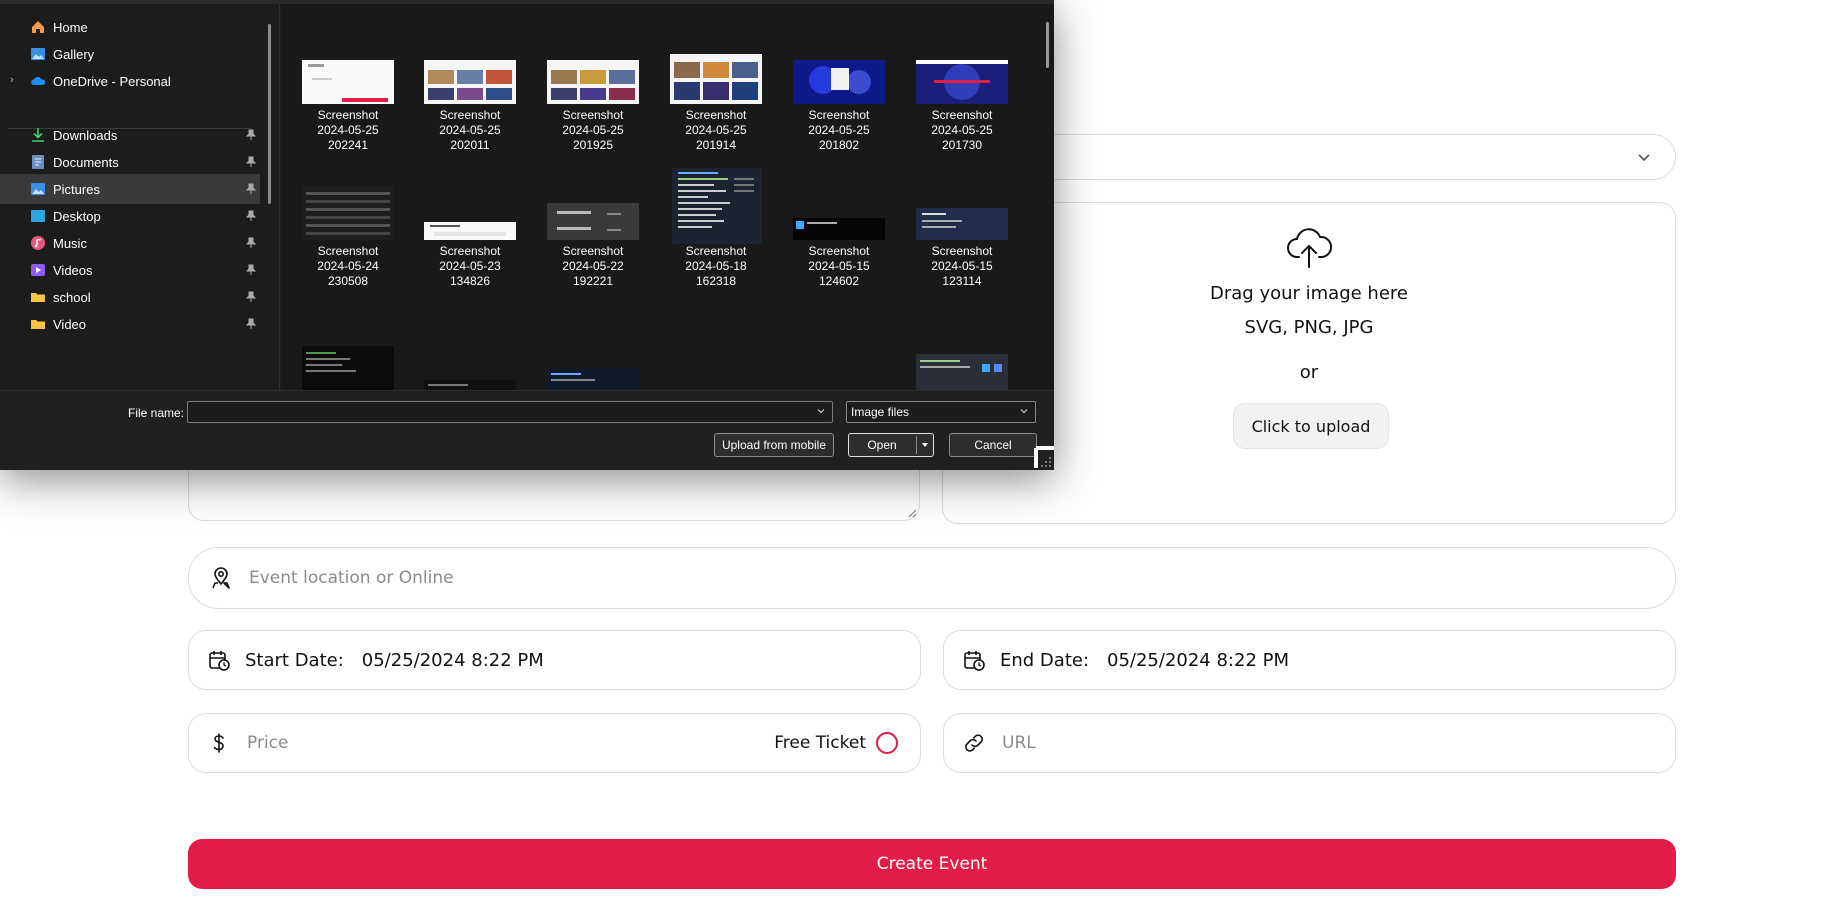 The width and height of the screenshot is (1844, 907). Describe the element at coordinates (1311, 426) in the screenshot. I see `click-to-upload-button: Click to upload` at that location.